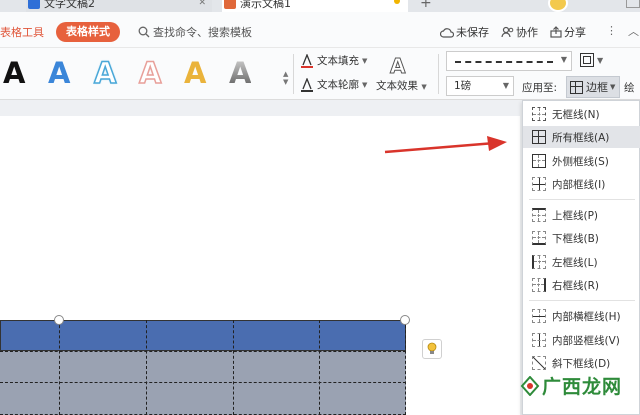 The image size is (640, 415). What do you see at coordinates (307, 84) in the screenshot?
I see `text-outline-icon` at bounding box center [307, 84].